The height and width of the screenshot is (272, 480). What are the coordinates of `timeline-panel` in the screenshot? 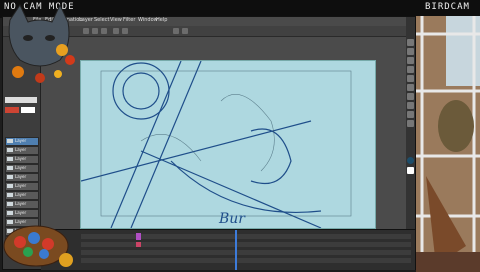 It's located at (228, 249).